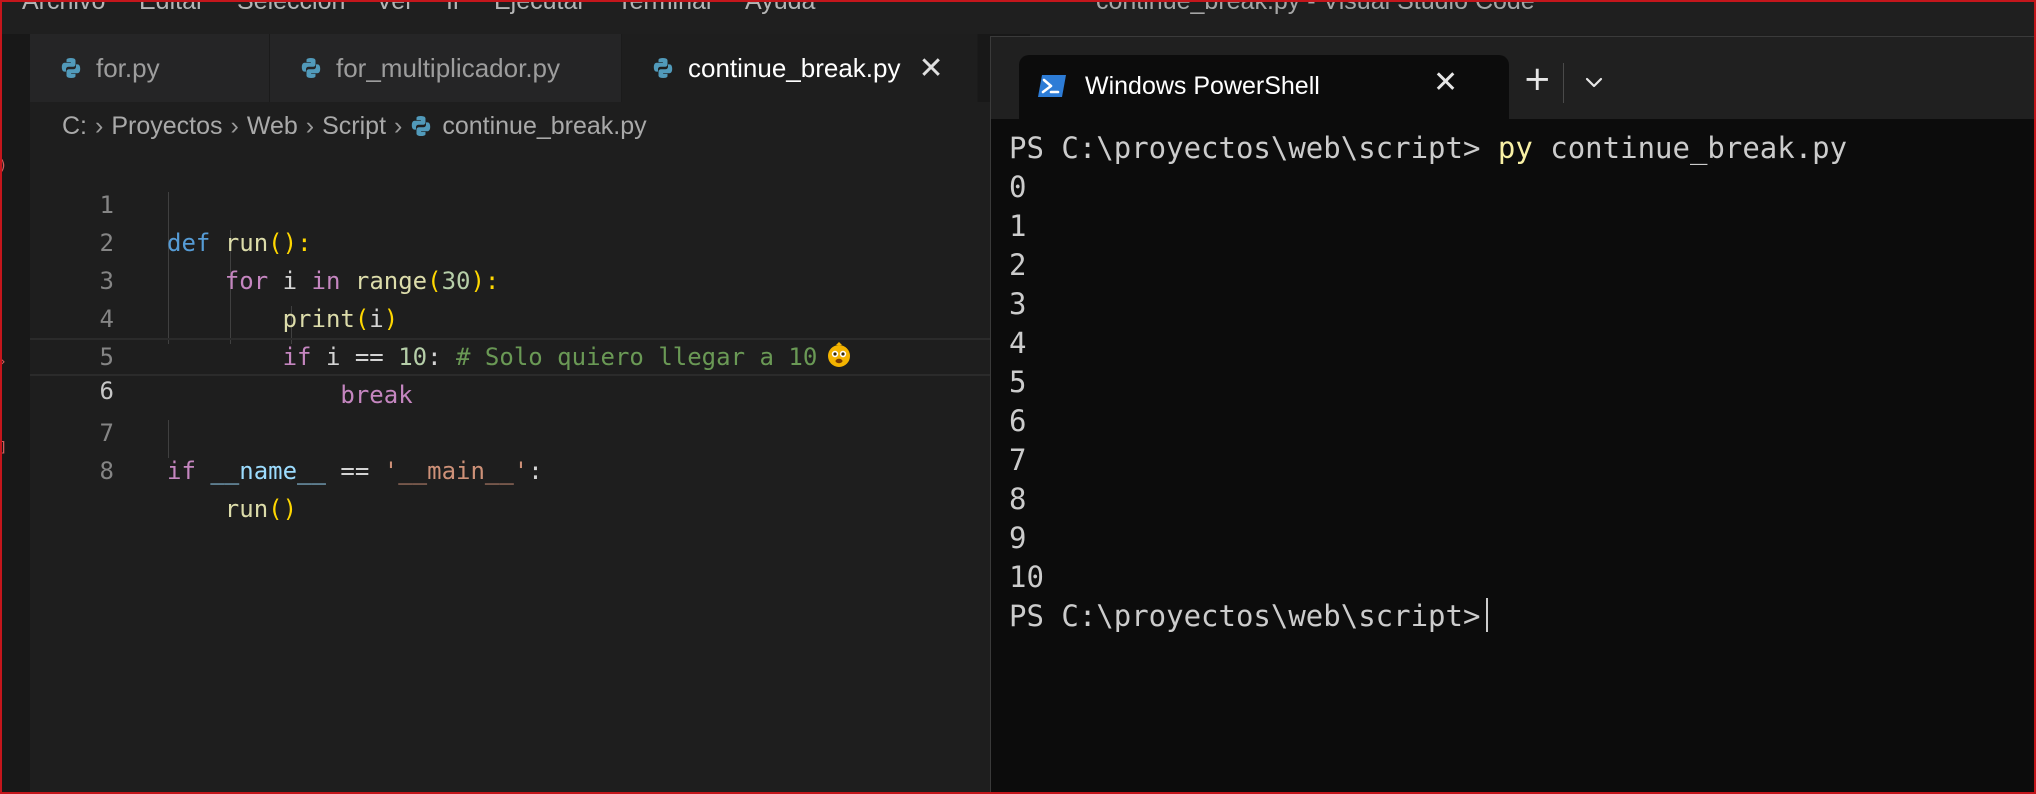 Image resolution: width=2036 pixels, height=794 pixels. Describe the element at coordinates (3, 166) in the screenshot. I see `activity-glyph: )` at that location.